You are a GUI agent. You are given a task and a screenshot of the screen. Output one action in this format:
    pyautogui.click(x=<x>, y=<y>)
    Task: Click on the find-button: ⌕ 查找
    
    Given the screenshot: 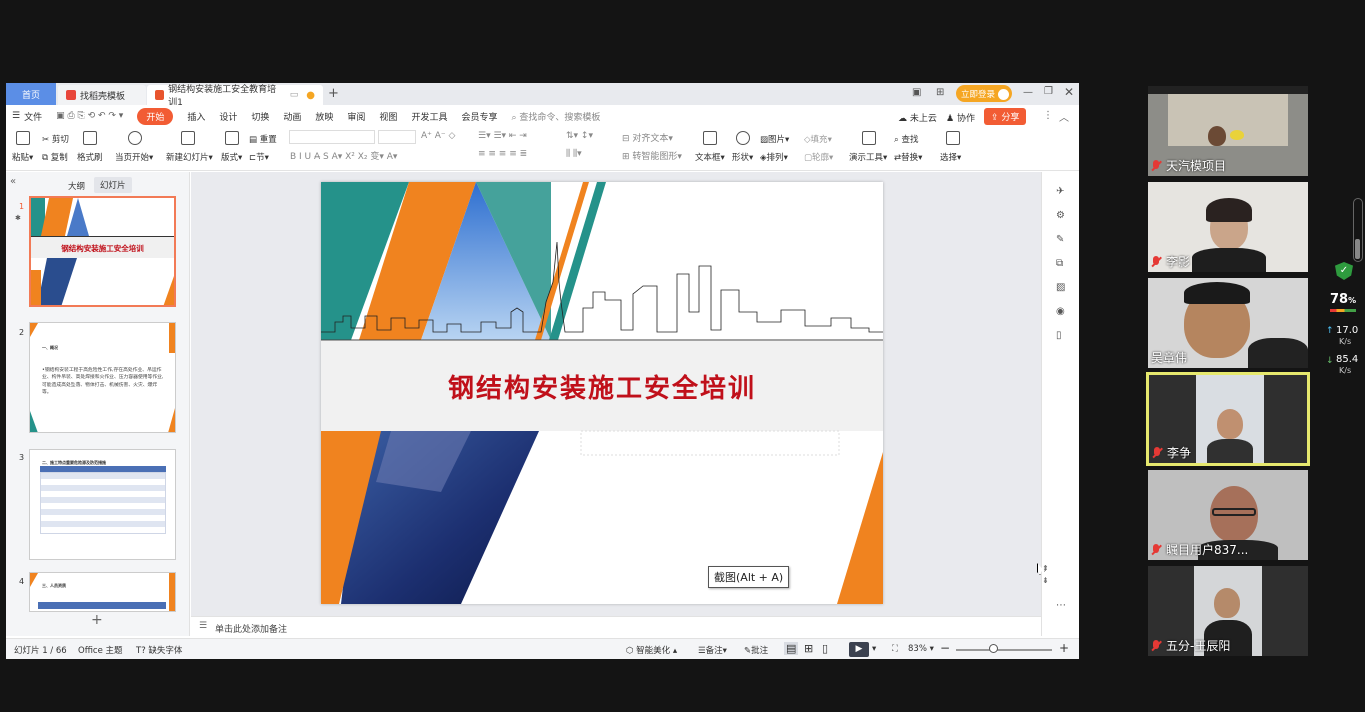 What is the action you would take?
    pyautogui.click(x=906, y=139)
    